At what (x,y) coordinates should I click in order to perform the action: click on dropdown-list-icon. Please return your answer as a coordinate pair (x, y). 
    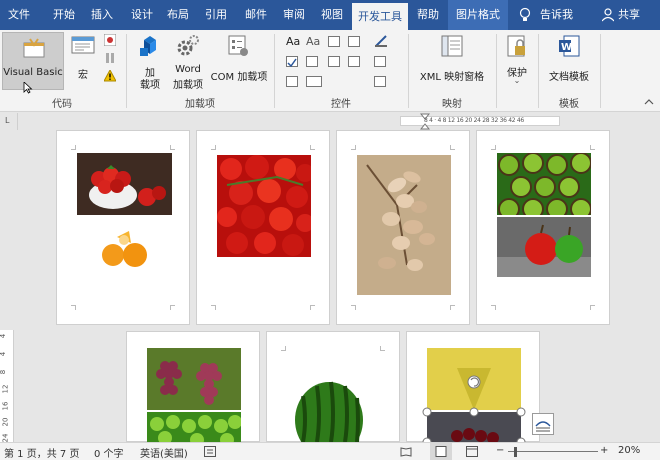
    Looking at the image, I should click on (334, 61).